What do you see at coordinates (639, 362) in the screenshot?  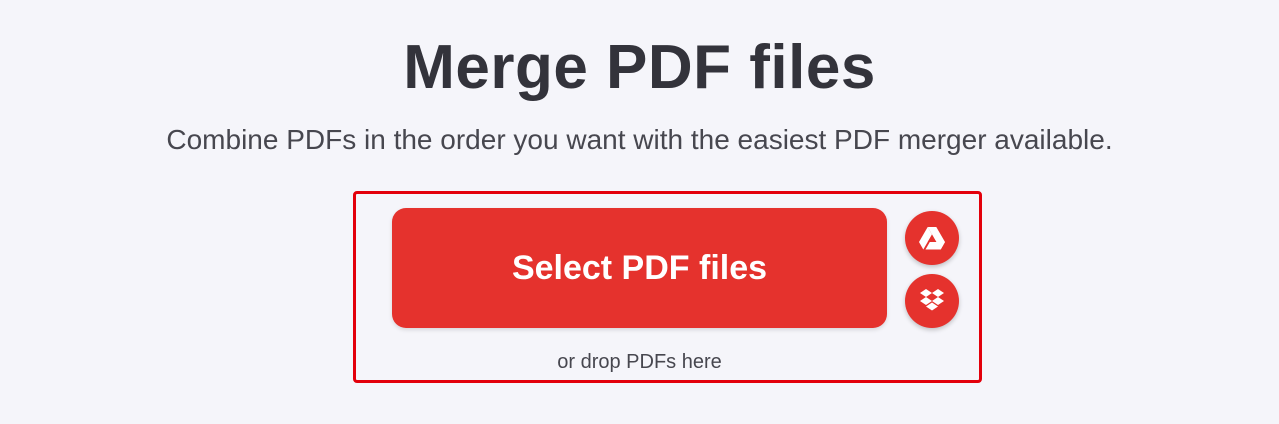 I see `drop-hint-text: or drop PDFs here` at bounding box center [639, 362].